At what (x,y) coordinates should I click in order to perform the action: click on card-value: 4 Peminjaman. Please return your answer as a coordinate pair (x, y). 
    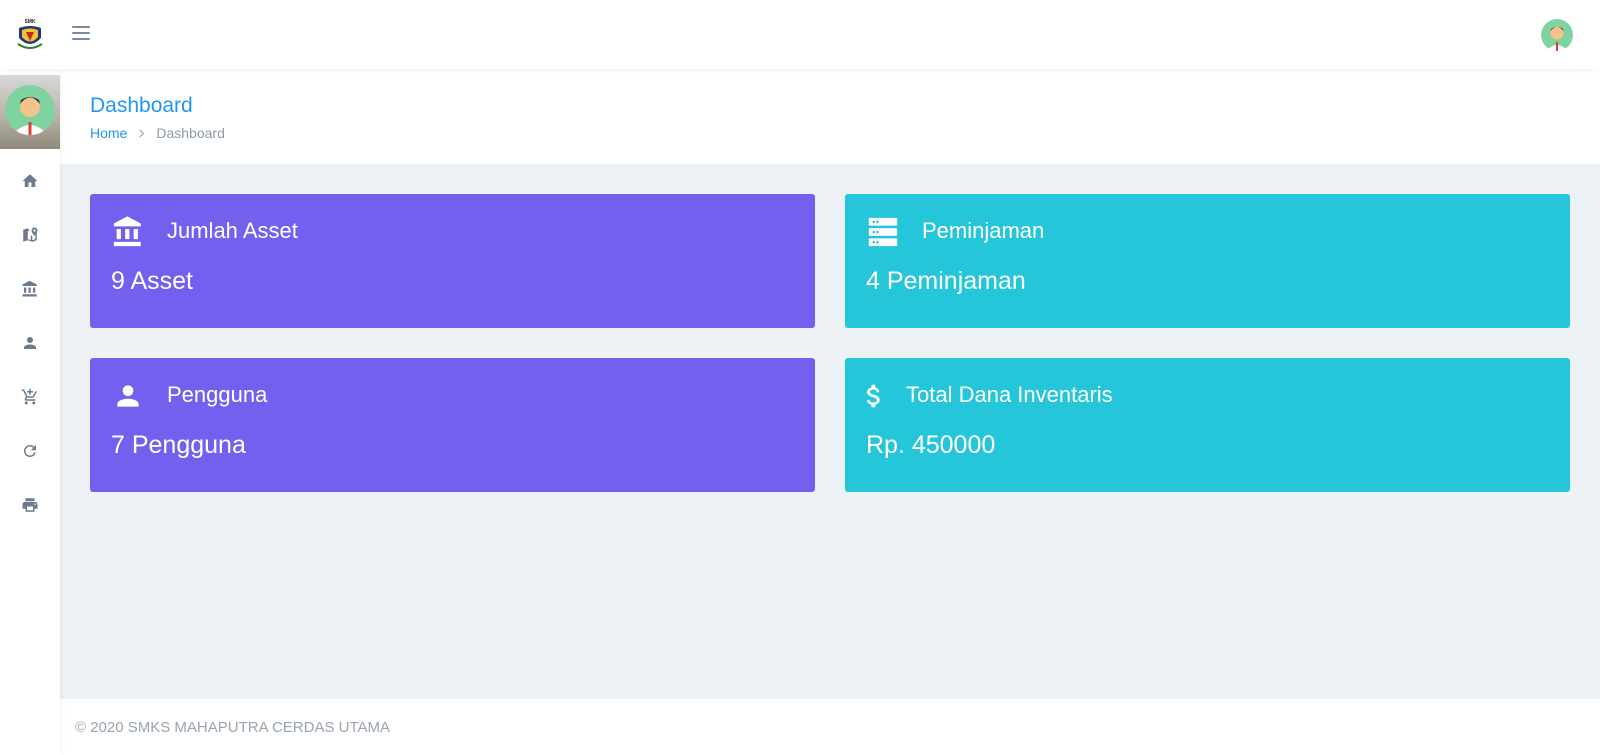
    Looking at the image, I should click on (946, 281).